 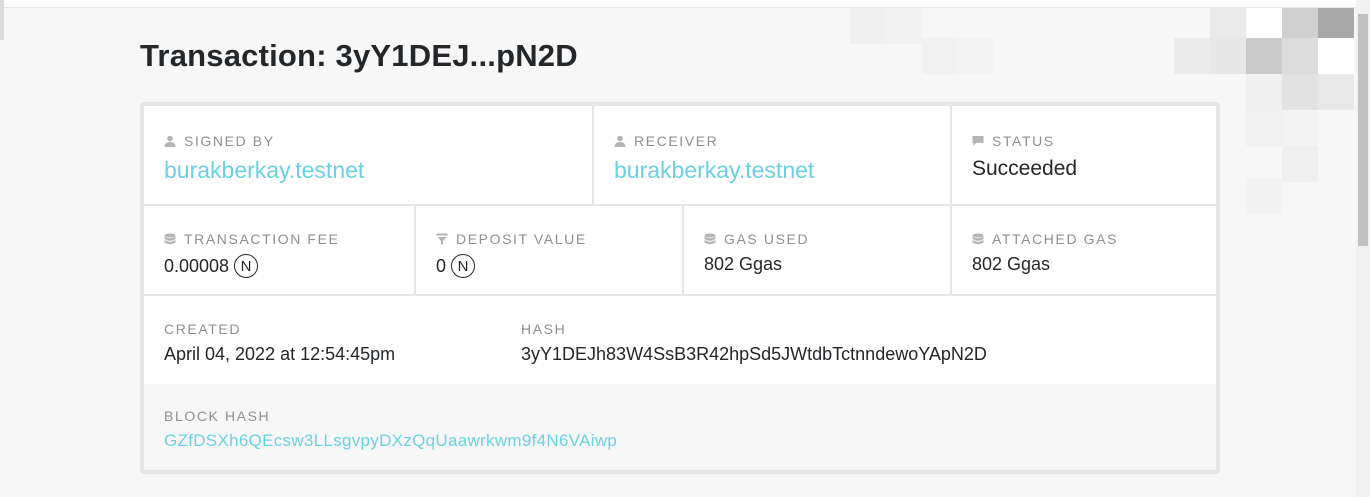 What do you see at coordinates (676, 141) in the screenshot?
I see `receiver-label: RECEIVER` at bounding box center [676, 141].